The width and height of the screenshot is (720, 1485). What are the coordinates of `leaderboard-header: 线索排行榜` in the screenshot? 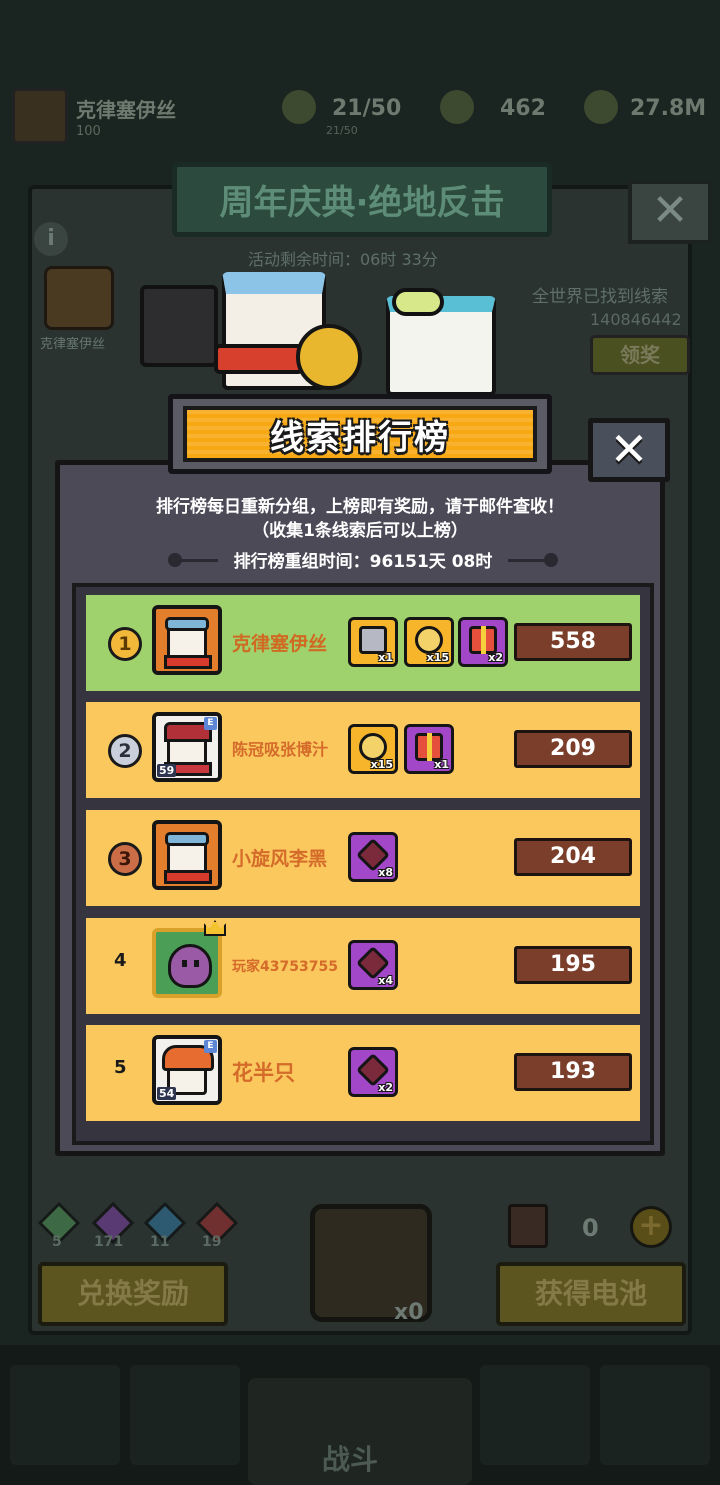 It's located at (360, 434).